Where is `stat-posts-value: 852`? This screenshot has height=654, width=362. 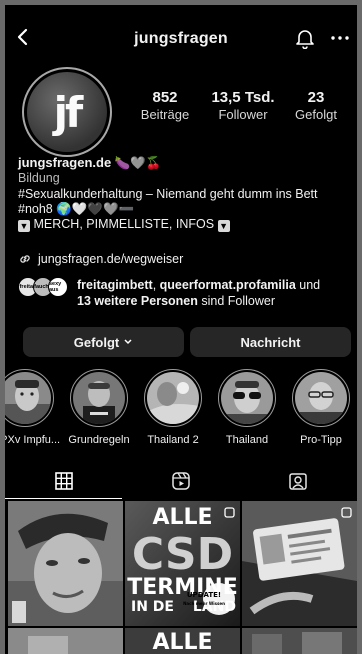
stat-posts-value: 852 is located at coordinates (165, 97).